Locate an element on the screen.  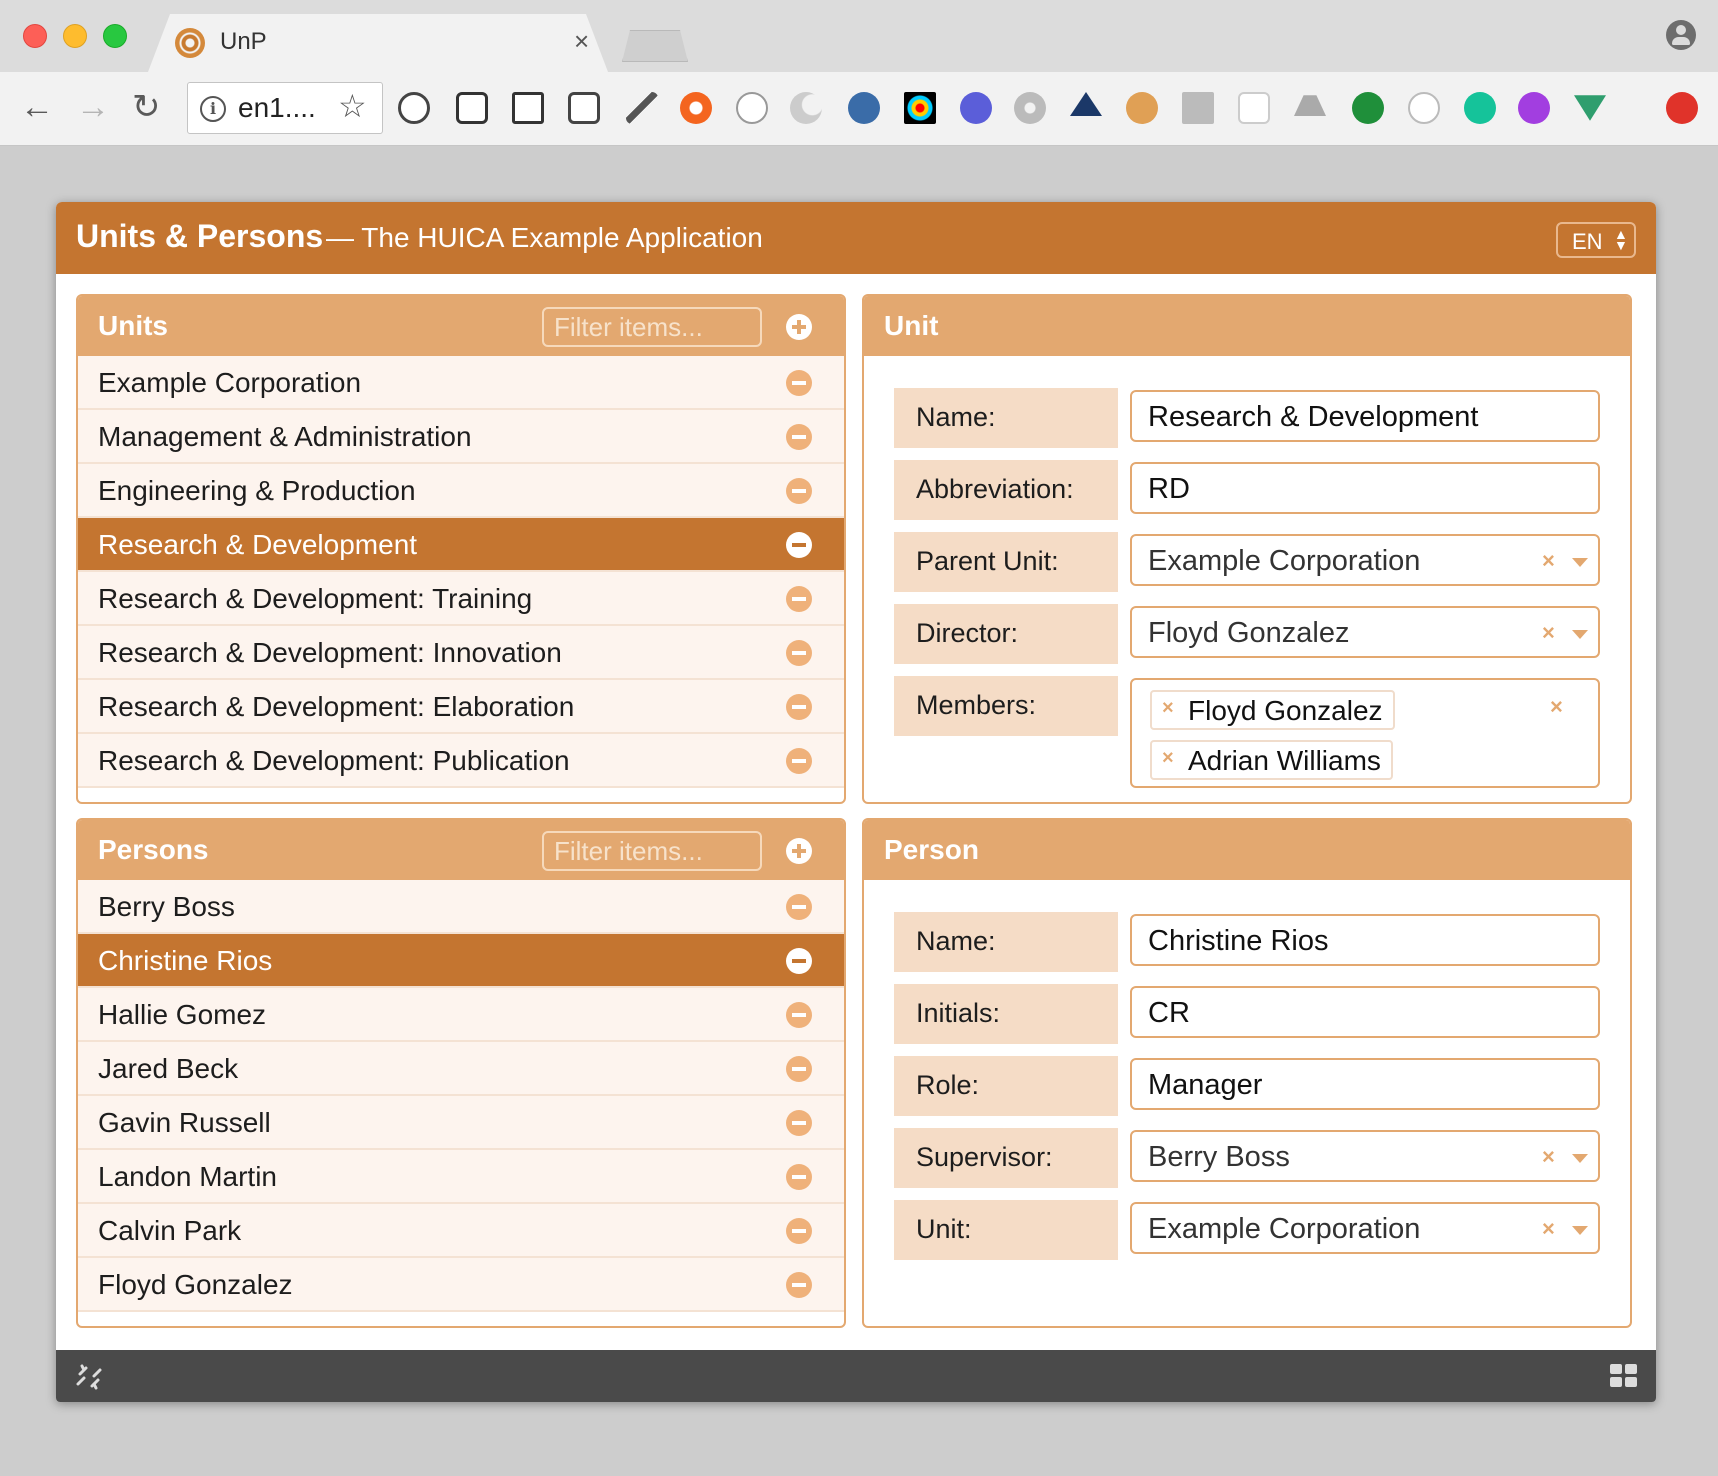
list-item: Hallie Gomez is located at coordinates (461, 1015).